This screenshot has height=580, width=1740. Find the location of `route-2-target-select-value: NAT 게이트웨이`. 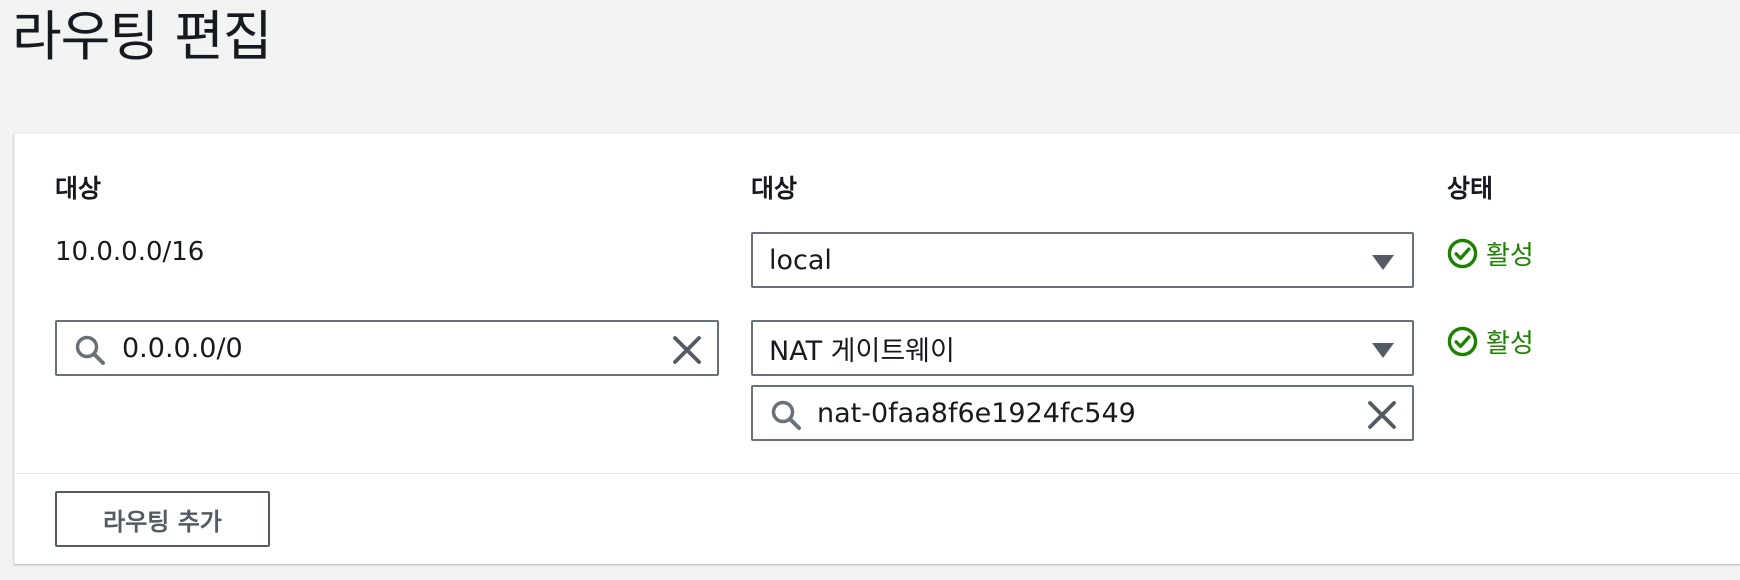

route-2-target-select-value: NAT 게이트웨이 is located at coordinates (862, 351).